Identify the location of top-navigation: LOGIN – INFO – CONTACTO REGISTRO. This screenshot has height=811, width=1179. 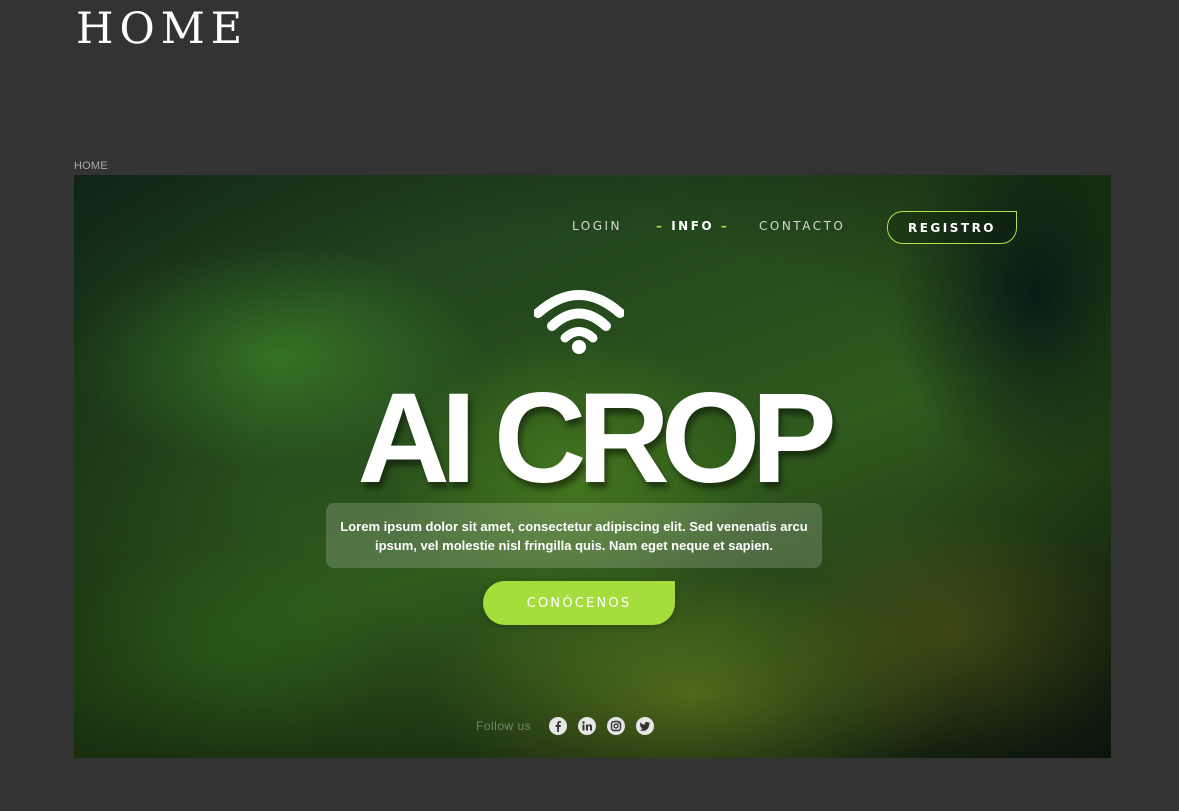
(592, 228).